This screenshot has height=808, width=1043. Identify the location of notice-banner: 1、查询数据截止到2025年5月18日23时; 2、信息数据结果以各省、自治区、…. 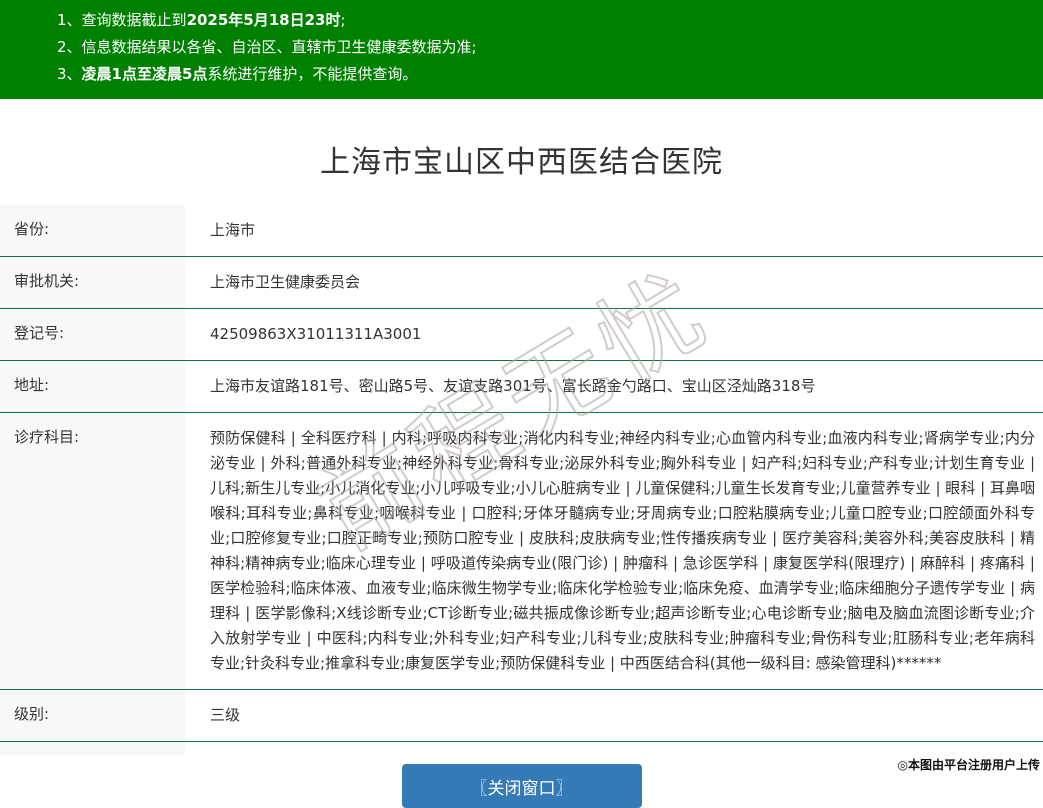
(521, 49).